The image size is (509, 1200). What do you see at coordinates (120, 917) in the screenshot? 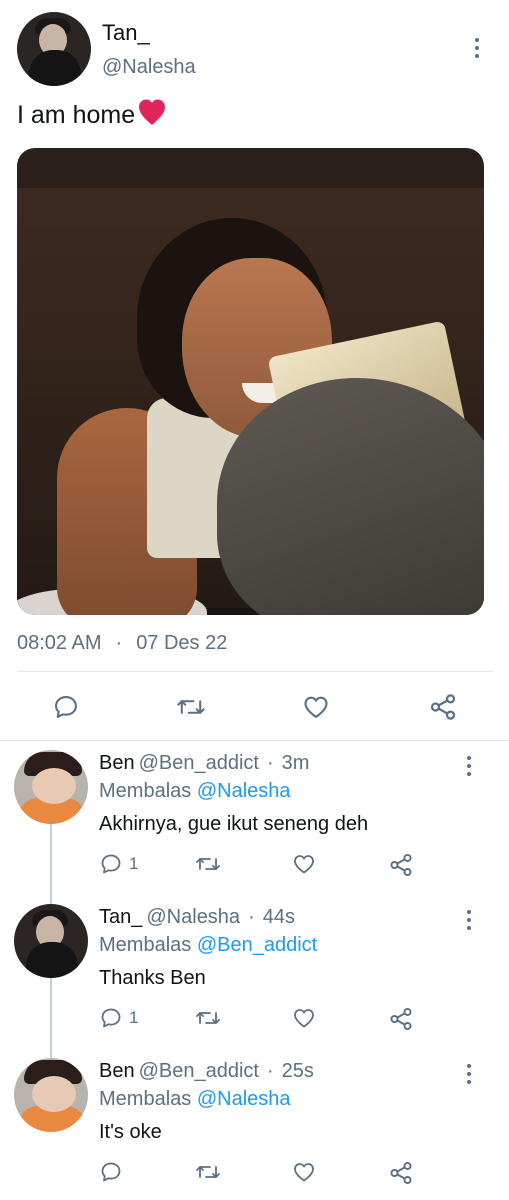
I see `reply-author-name: Tan_` at bounding box center [120, 917].